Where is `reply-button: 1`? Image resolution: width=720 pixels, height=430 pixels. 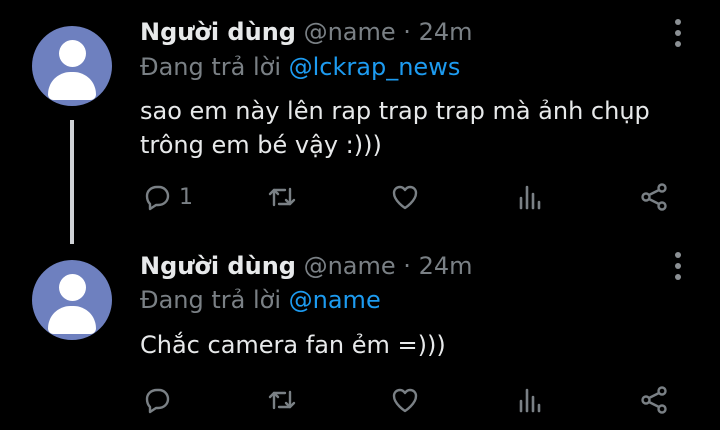
reply-button: 1 is located at coordinates (167, 197).